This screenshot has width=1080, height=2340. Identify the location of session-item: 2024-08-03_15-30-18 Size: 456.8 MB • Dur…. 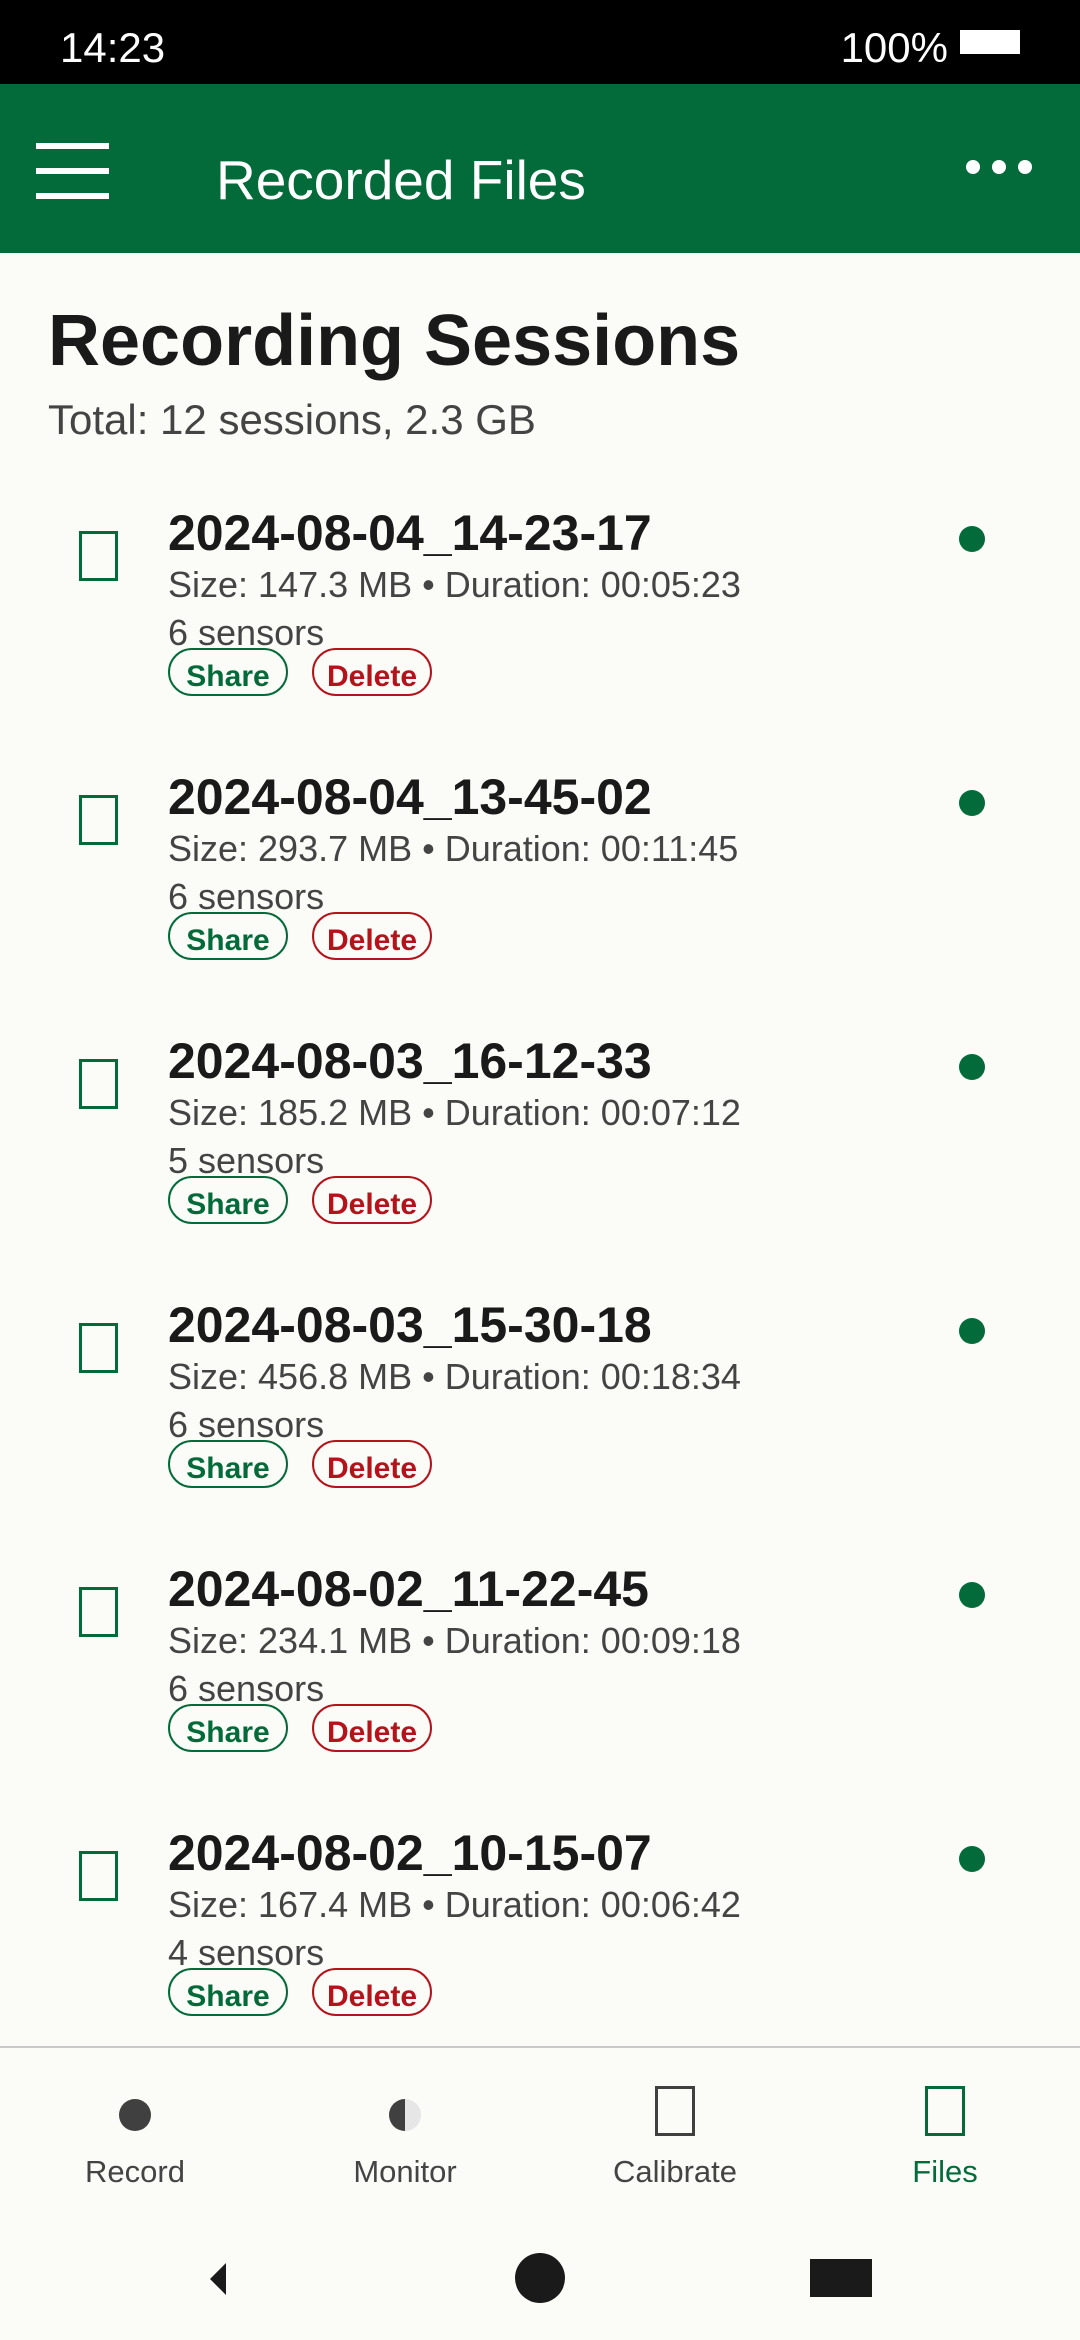
(540, 1408).